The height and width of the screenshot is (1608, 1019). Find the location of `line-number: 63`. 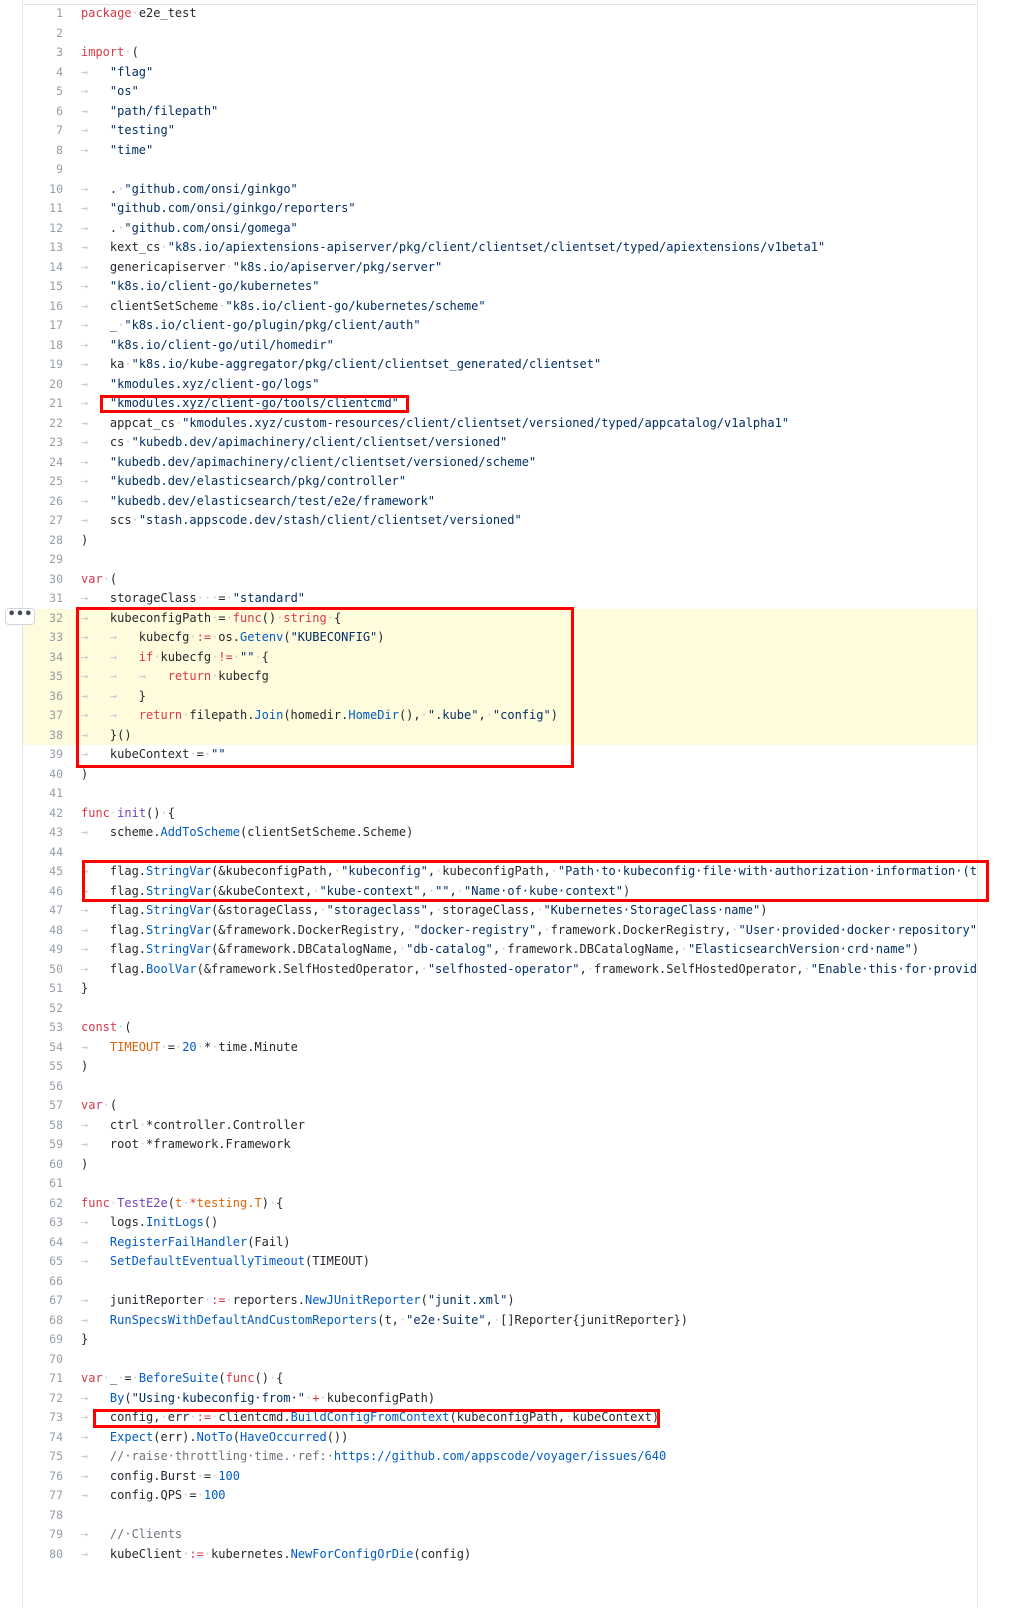

line-number: 63 is located at coordinates (43, 1223).